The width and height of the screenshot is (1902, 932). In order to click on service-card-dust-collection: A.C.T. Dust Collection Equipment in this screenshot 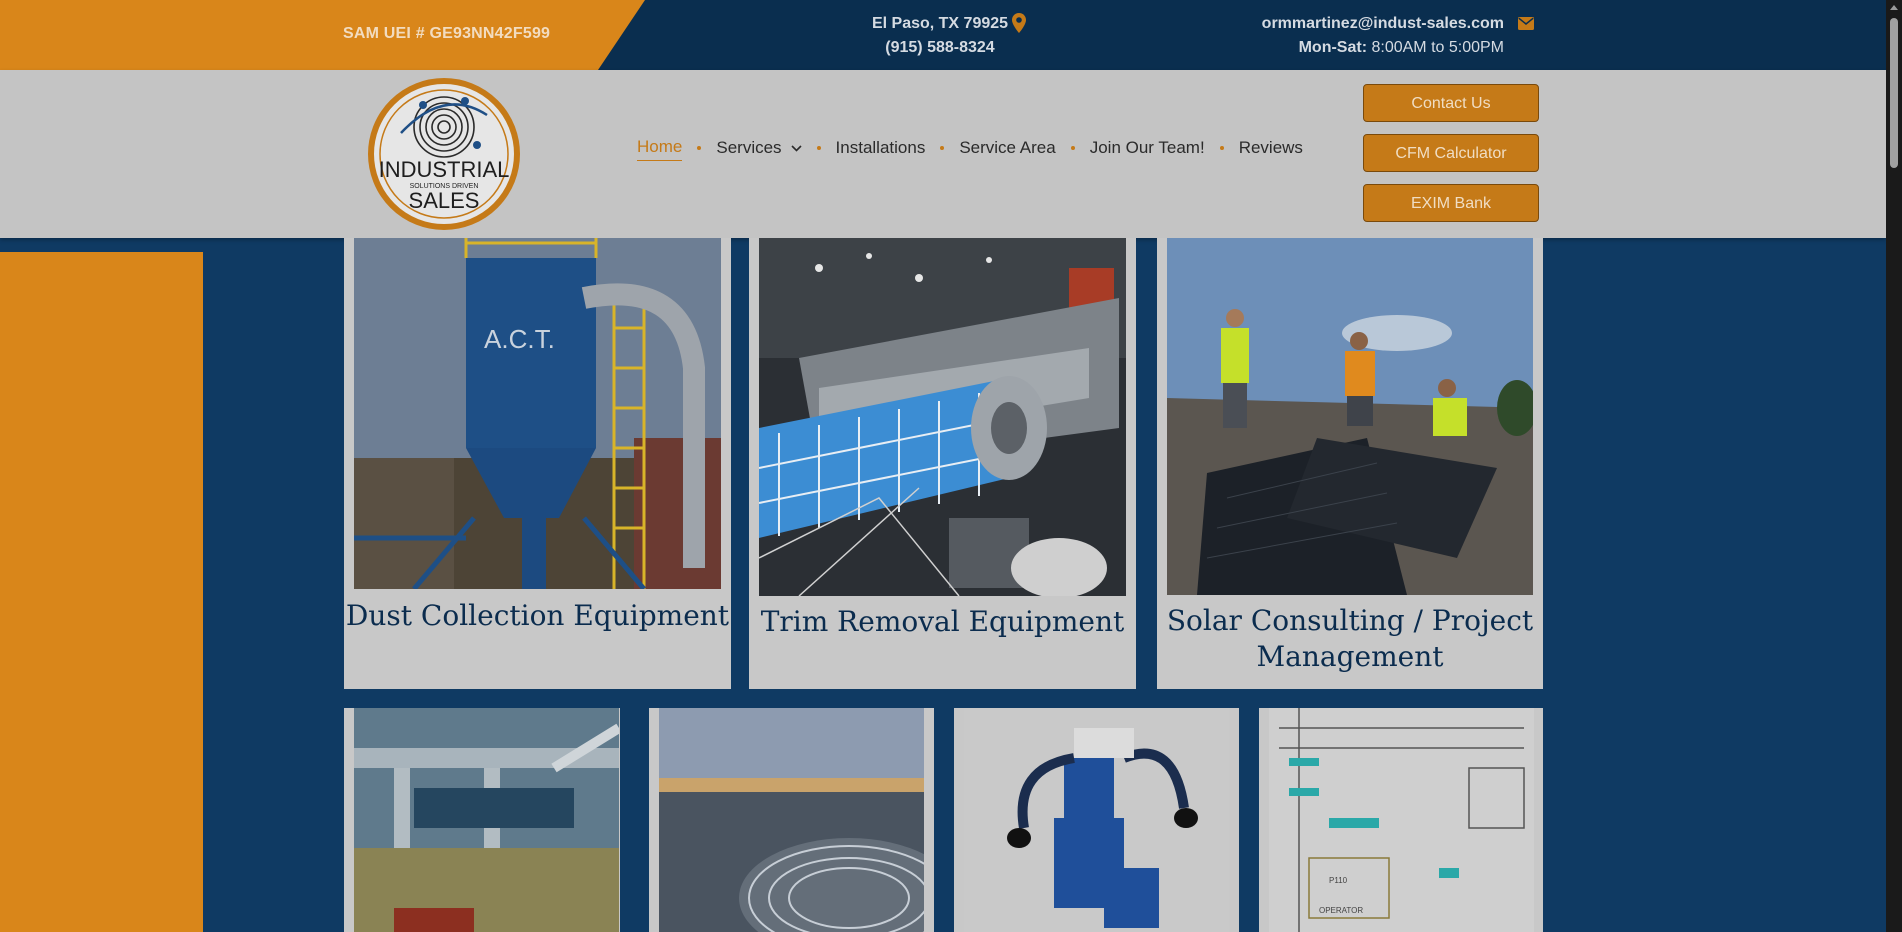, I will do `click(537, 463)`.